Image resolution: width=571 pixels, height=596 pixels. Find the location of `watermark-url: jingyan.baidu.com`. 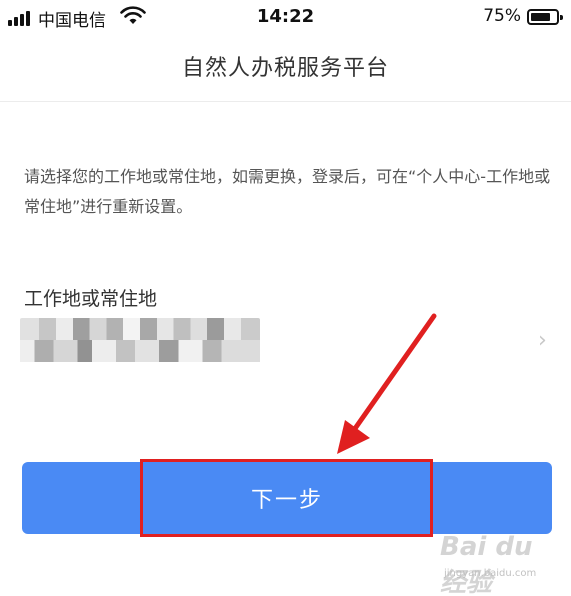

watermark-url: jingyan.baidu.com is located at coordinates (490, 573).